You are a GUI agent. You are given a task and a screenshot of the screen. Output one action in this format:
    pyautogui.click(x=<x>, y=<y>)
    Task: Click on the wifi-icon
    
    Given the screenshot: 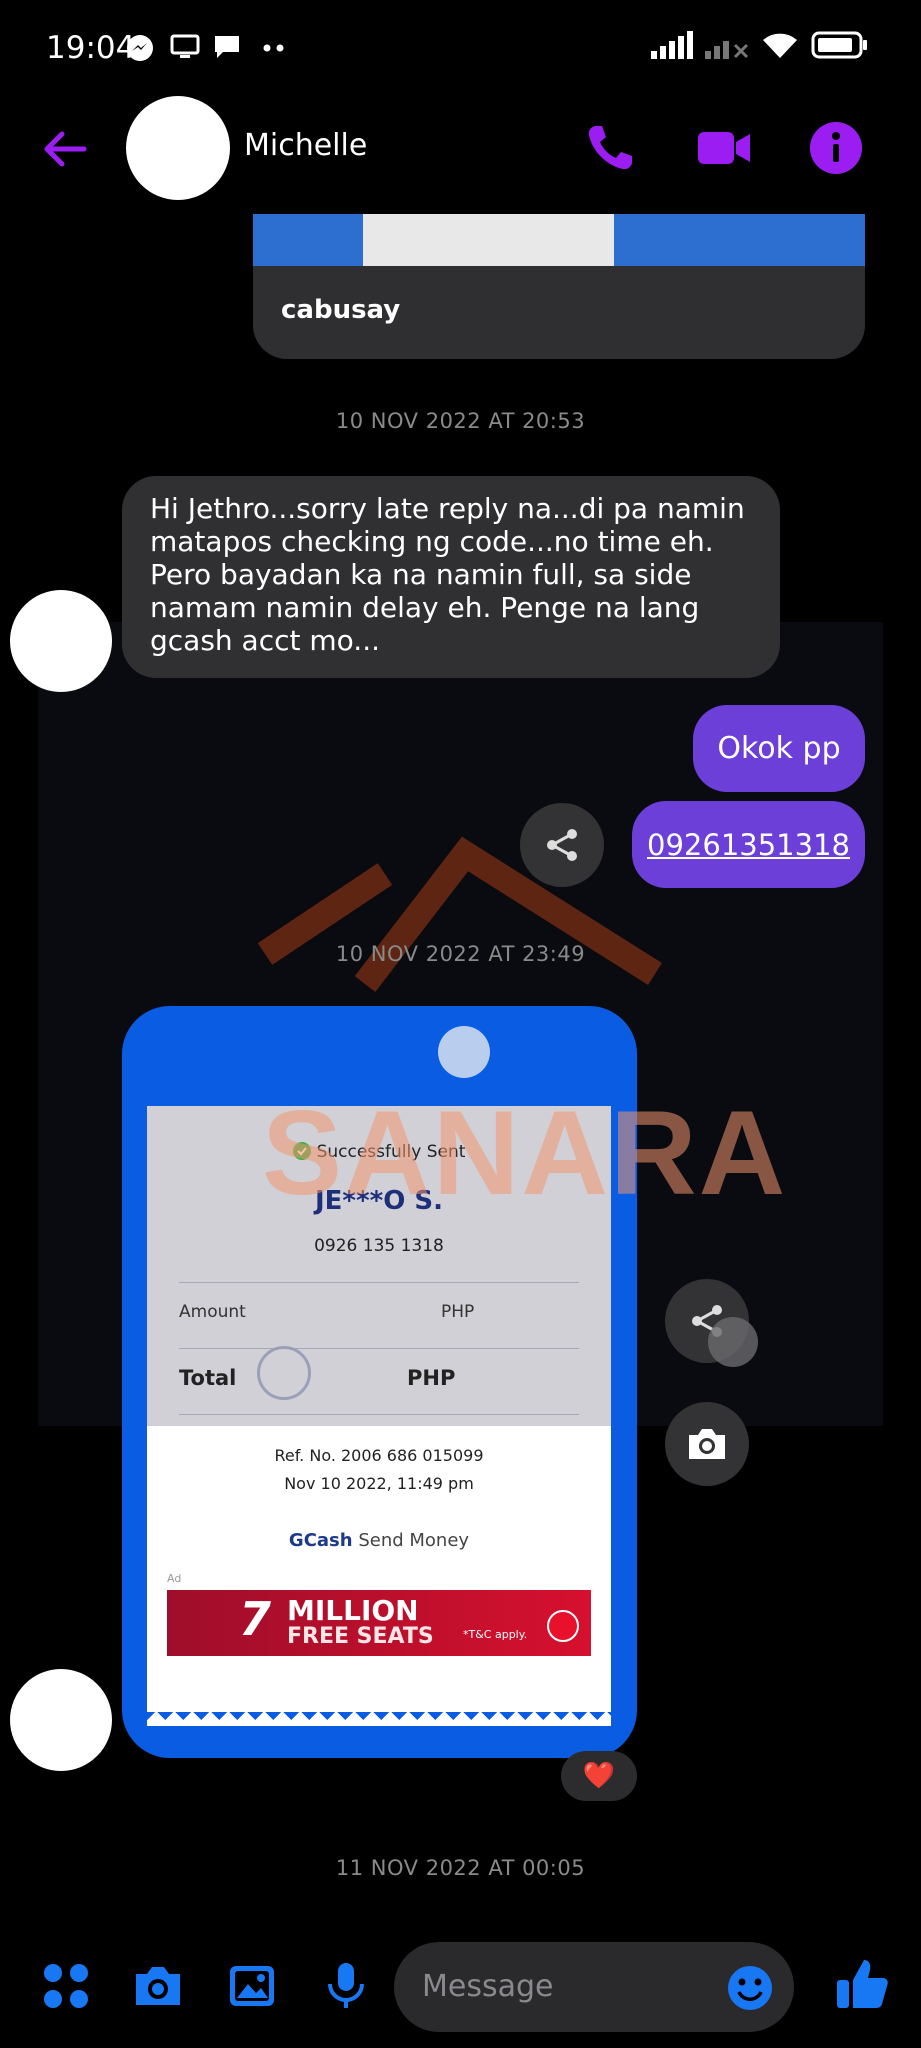 What is the action you would take?
    pyautogui.click(x=780, y=45)
    